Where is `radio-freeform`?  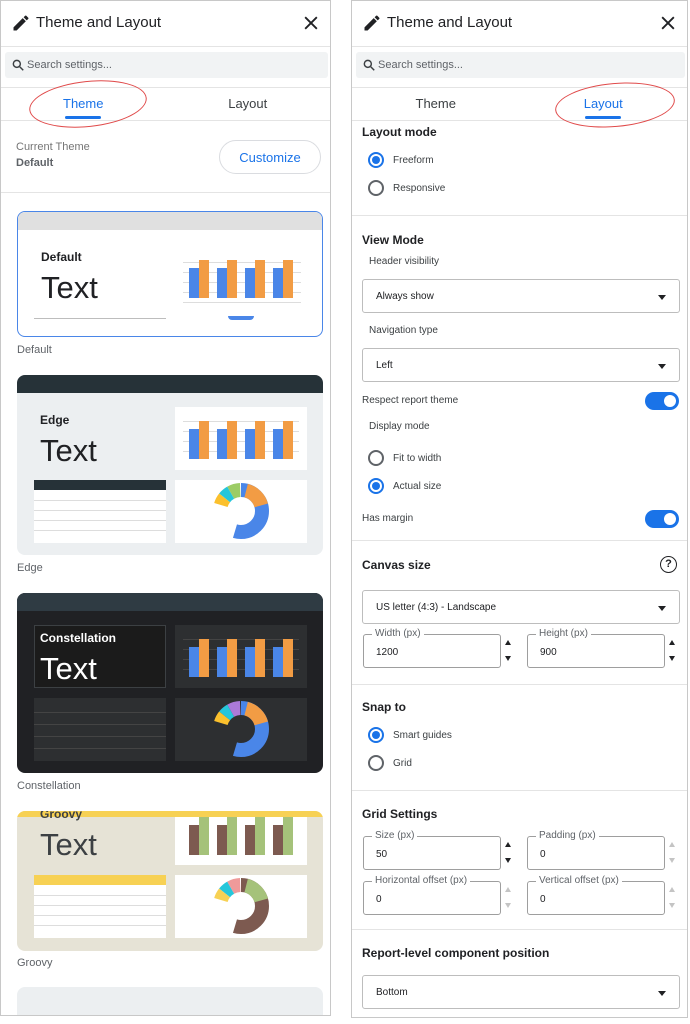
radio-freeform is located at coordinates (376, 160).